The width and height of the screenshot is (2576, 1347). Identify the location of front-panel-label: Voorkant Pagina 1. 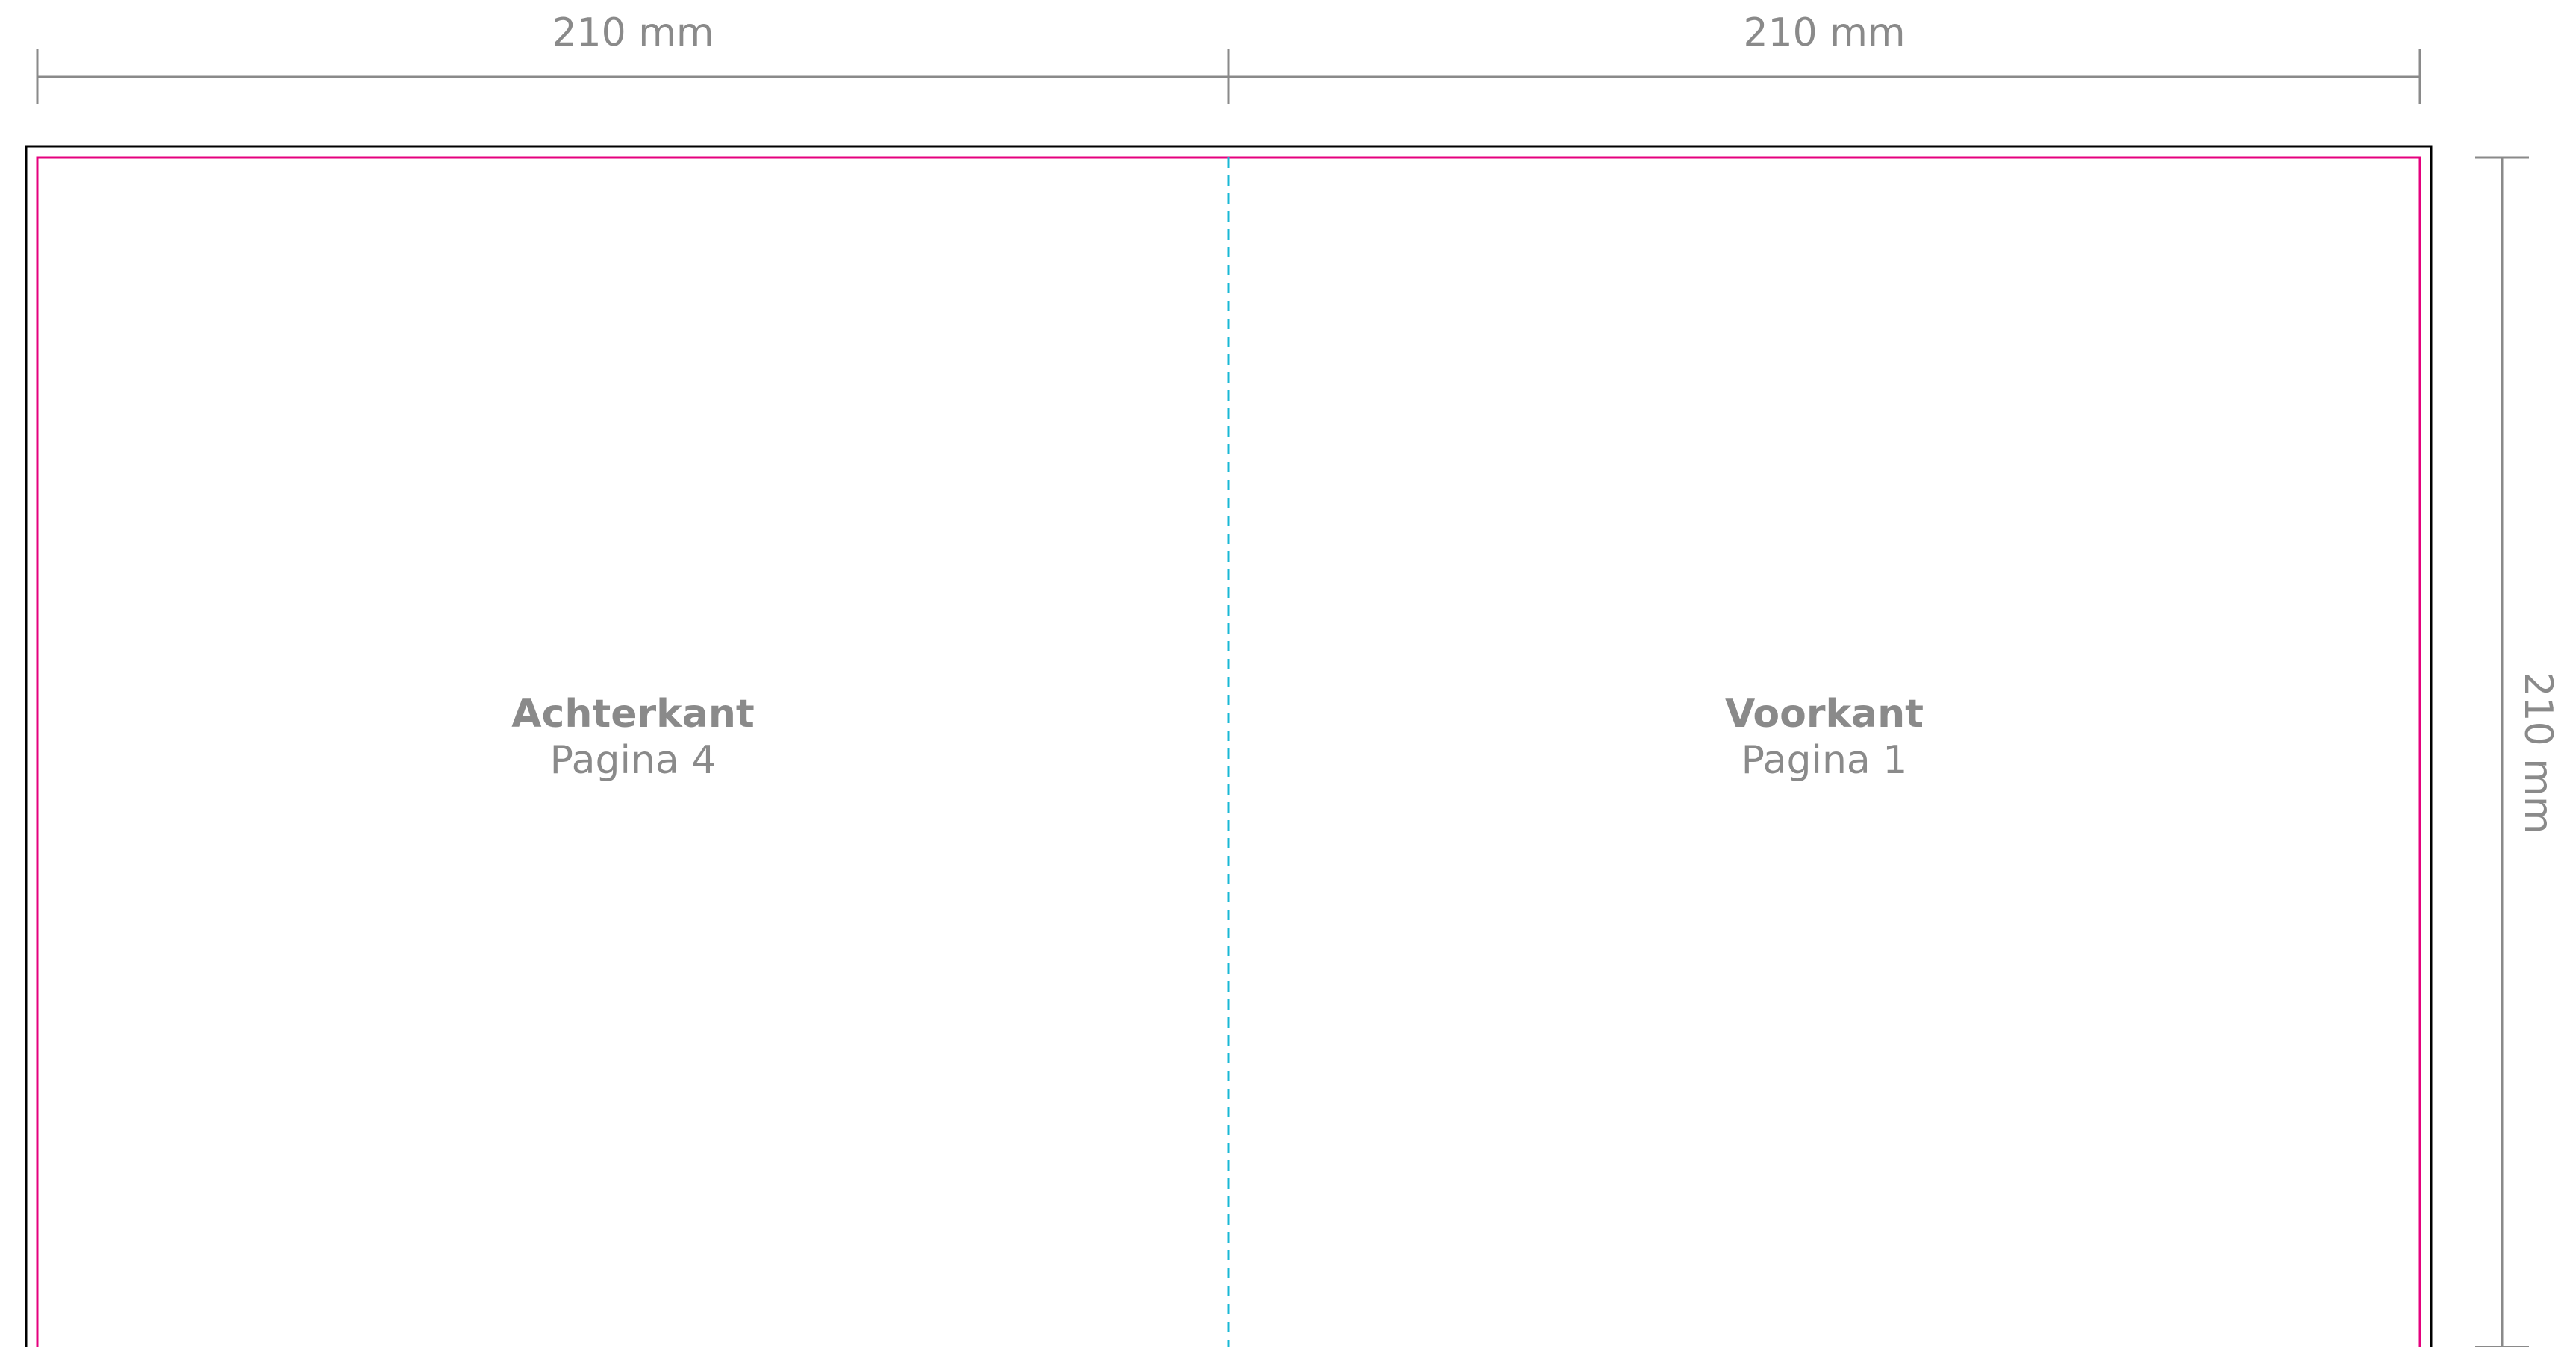
(1824, 738).